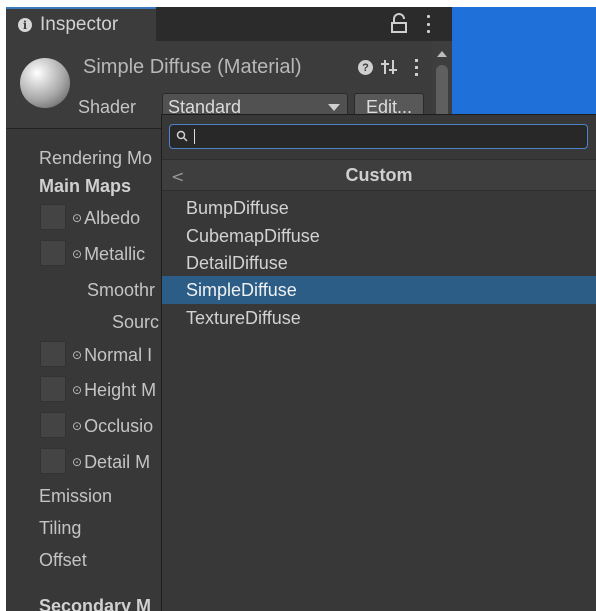  What do you see at coordinates (389, 67) in the screenshot?
I see `sliders-icon` at bounding box center [389, 67].